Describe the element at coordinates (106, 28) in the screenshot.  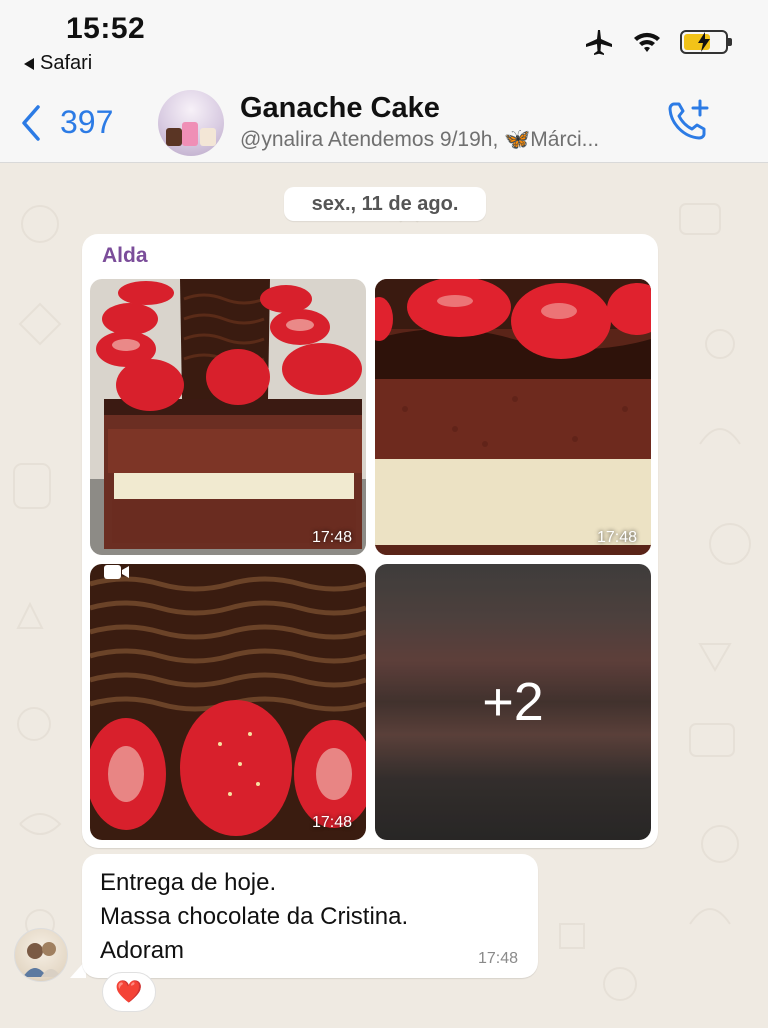
I see `status-time: 15:52` at that location.